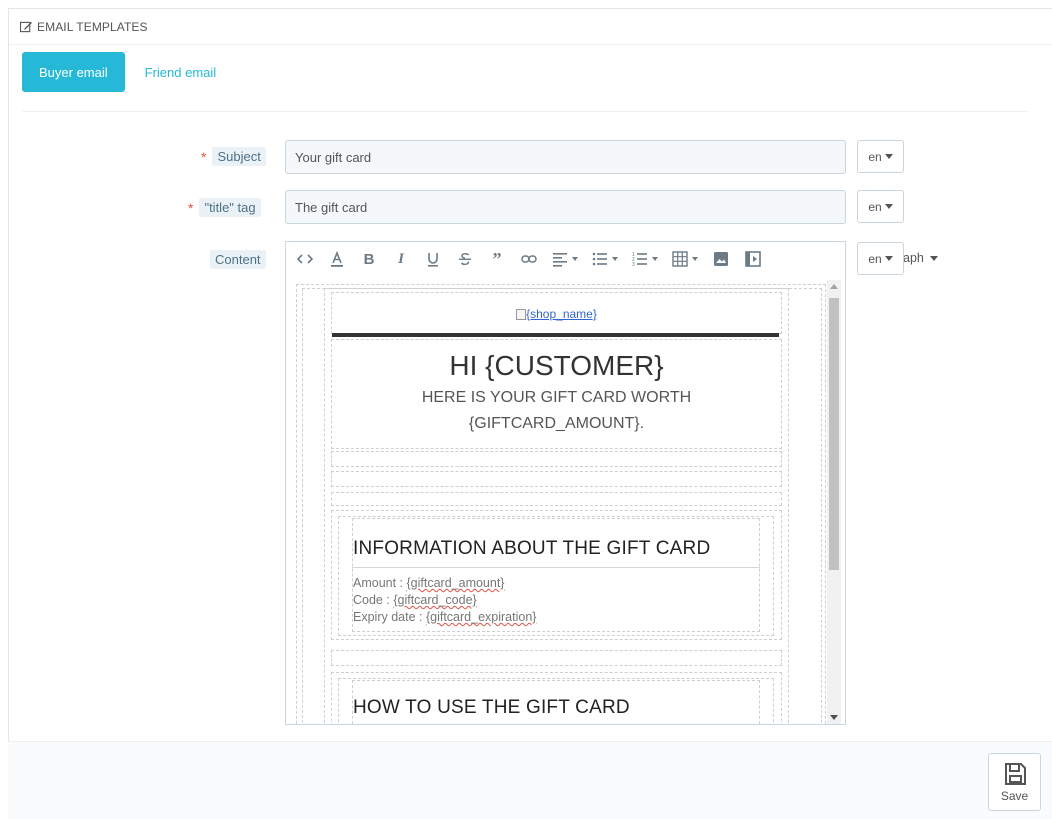  What do you see at coordinates (481, 617) in the screenshot?
I see `expiry-var: {giftcard_expiration}` at bounding box center [481, 617].